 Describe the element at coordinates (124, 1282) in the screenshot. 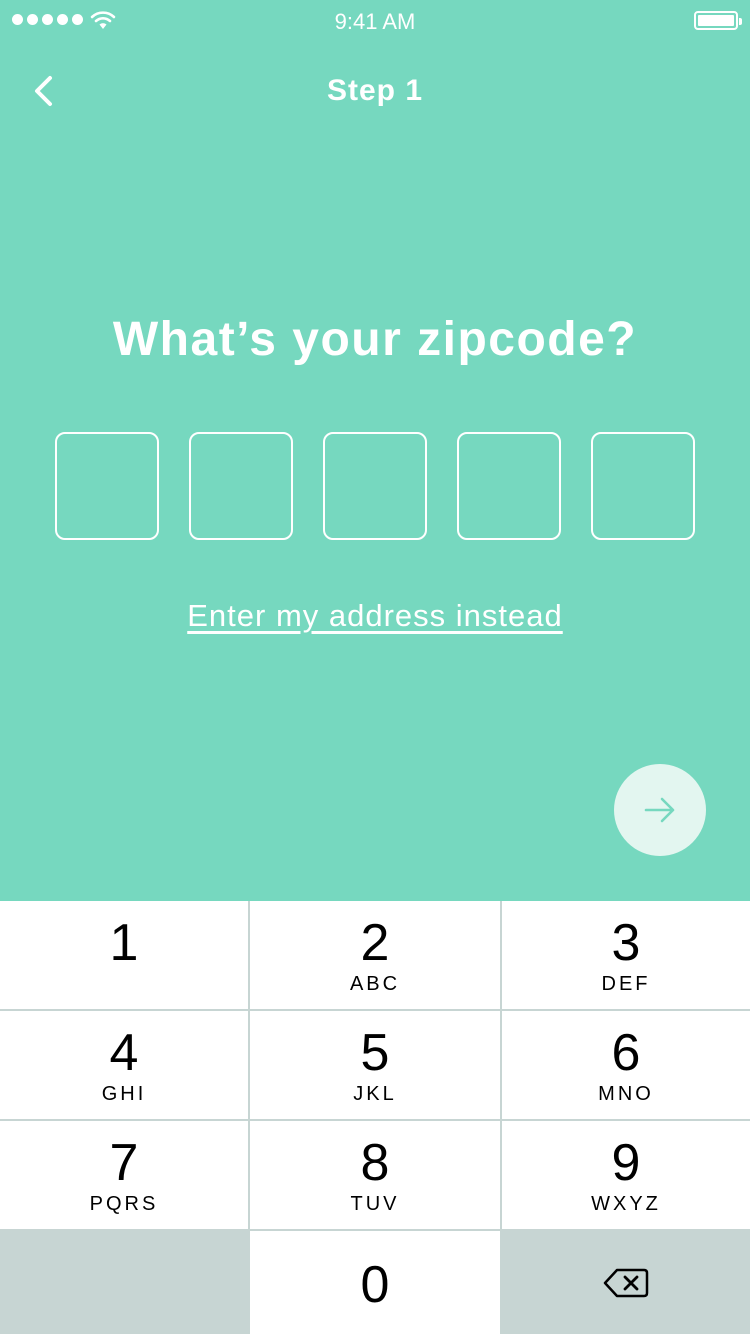

I see `key-blank` at that location.